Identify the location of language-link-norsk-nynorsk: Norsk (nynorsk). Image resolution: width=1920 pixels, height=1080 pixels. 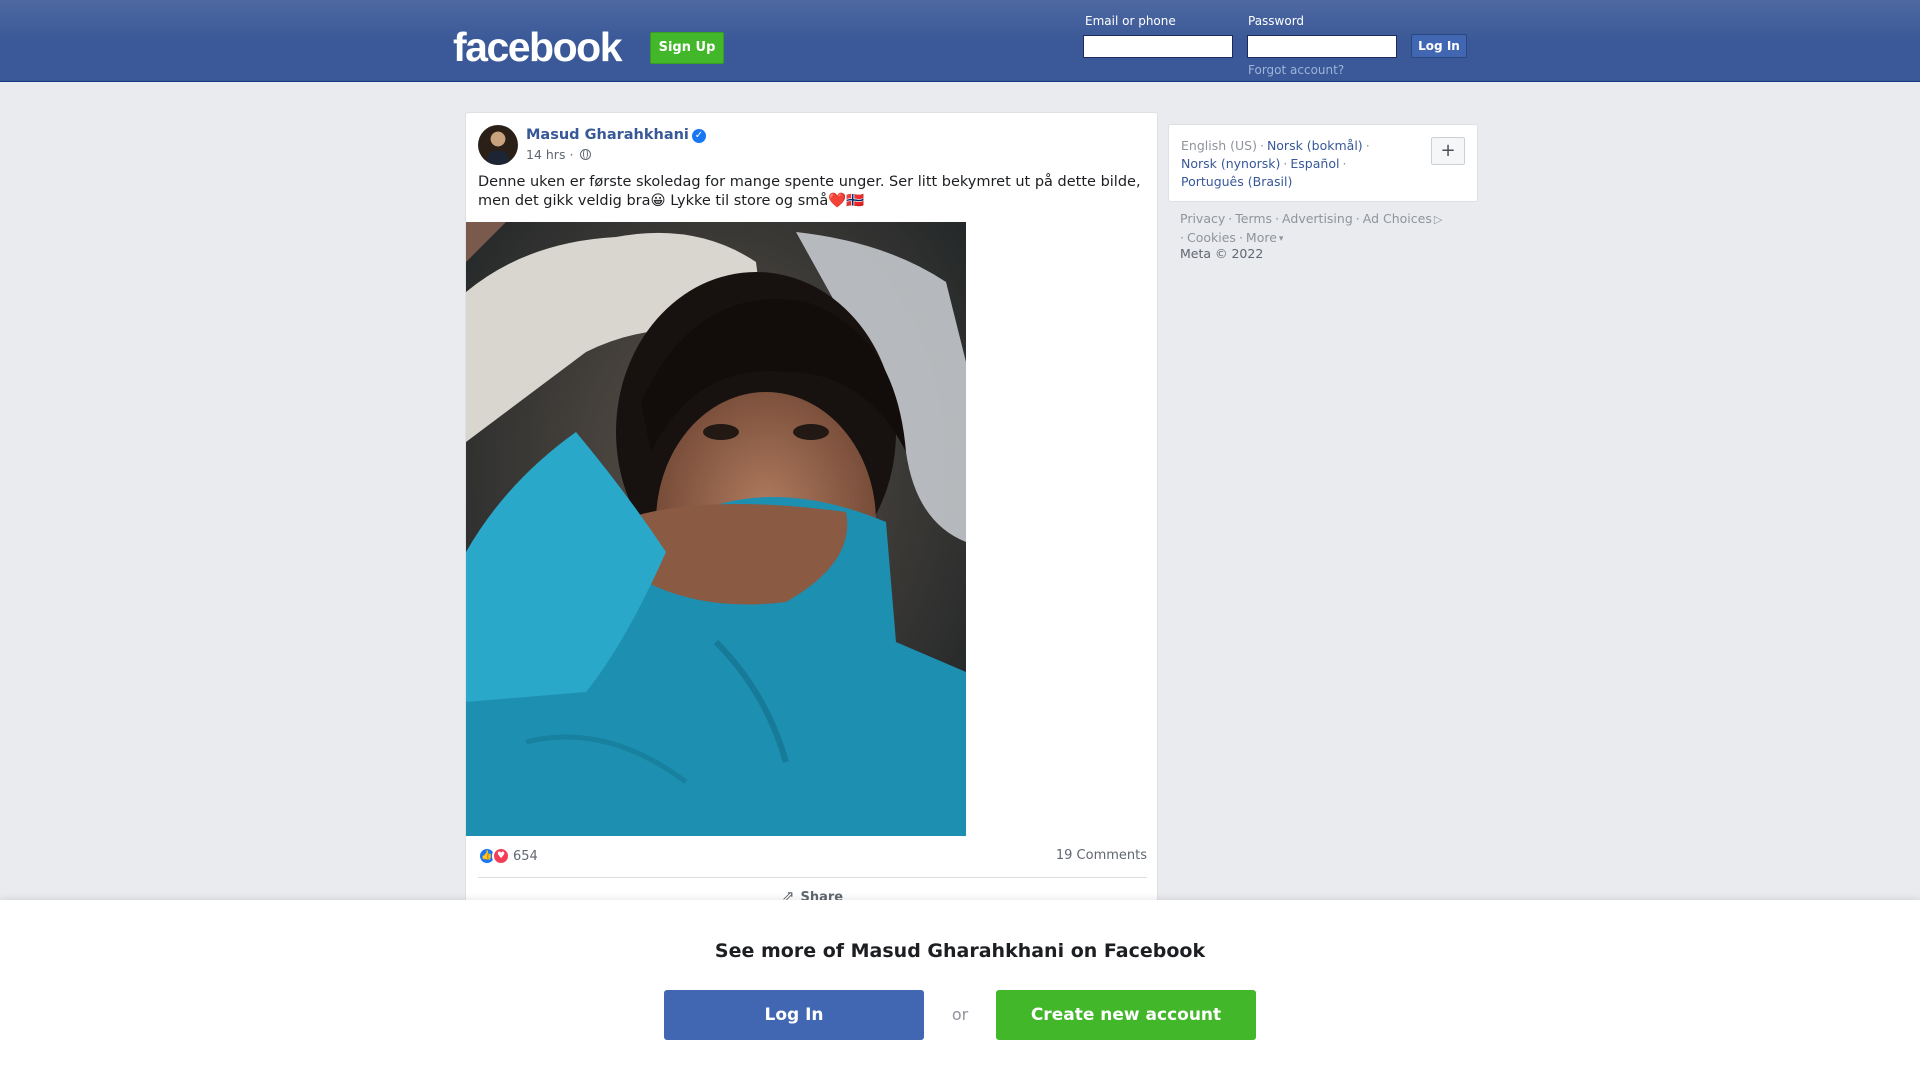
(1230, 163).